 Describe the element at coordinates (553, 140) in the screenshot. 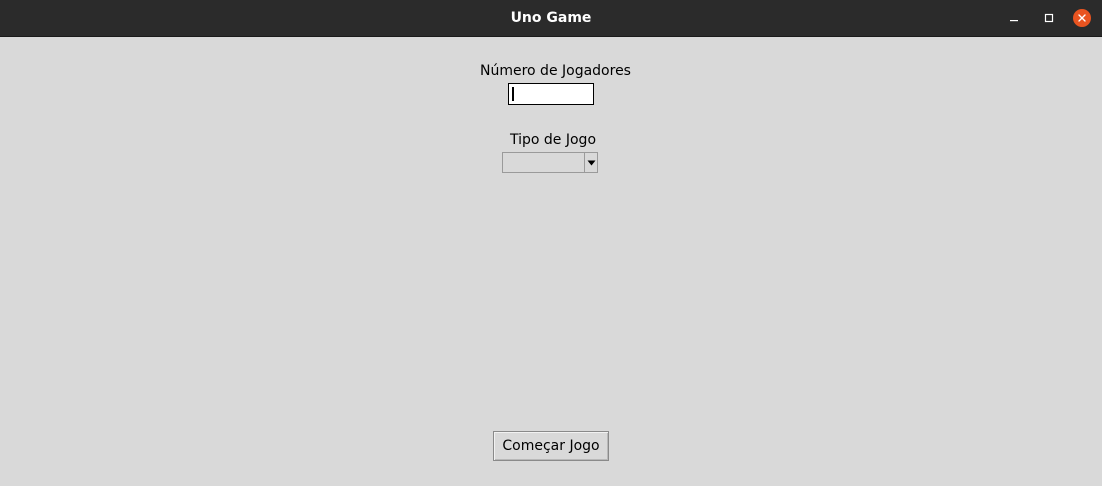

I see `game-type-label: Tipo de Jogo` at that location.